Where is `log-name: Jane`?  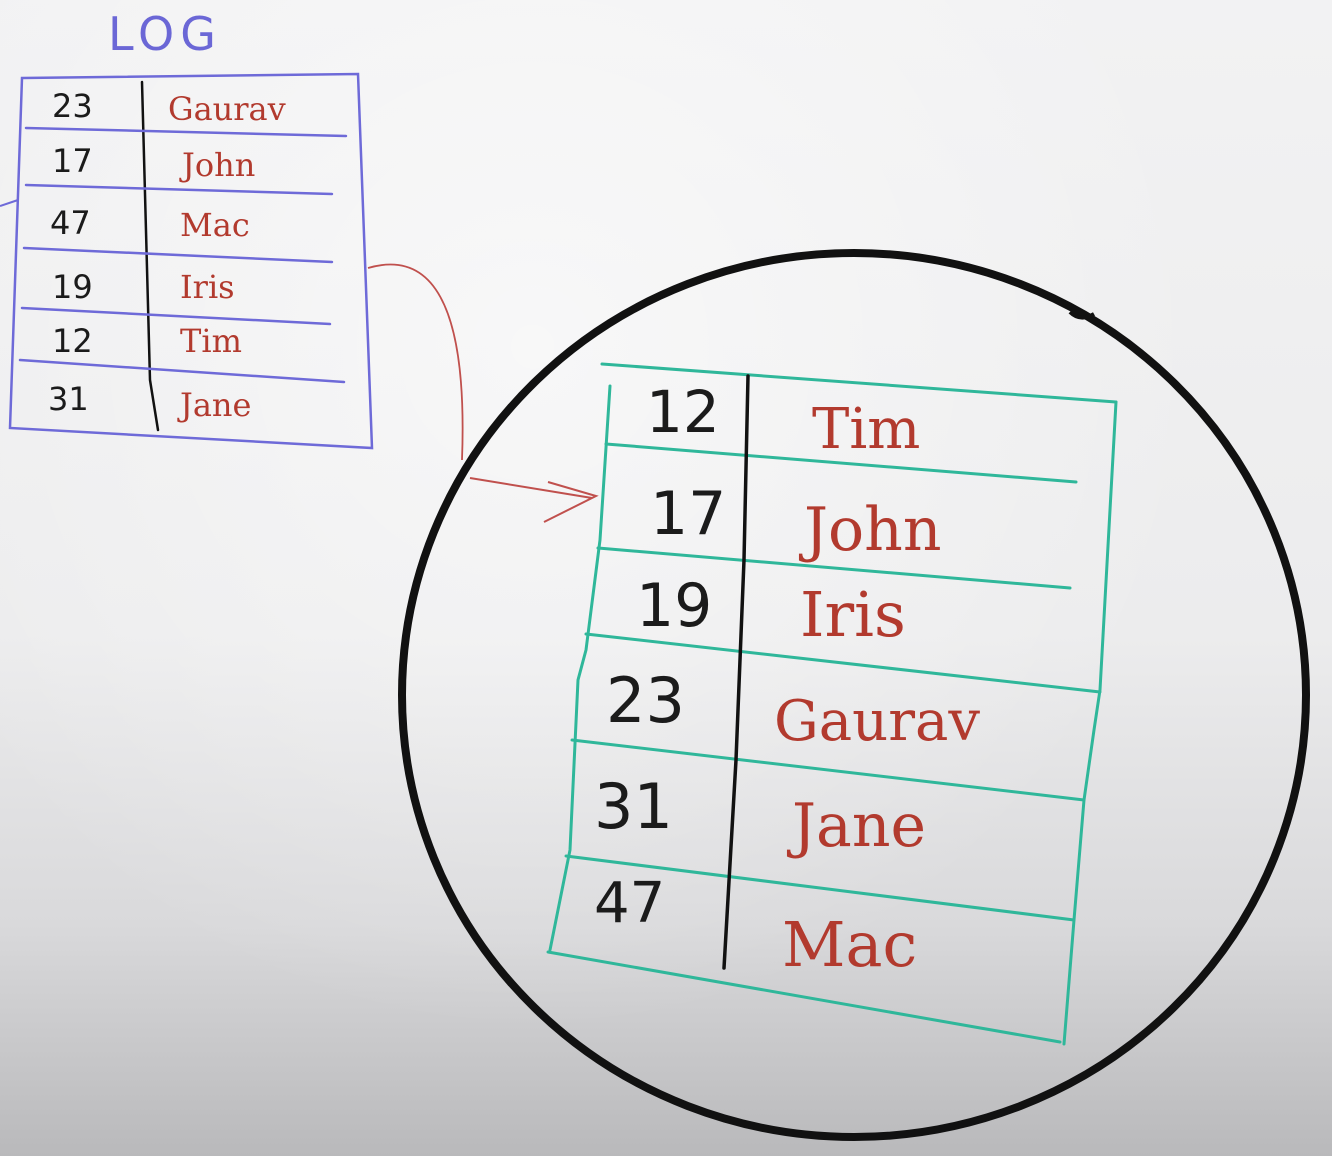
log-name: Jane is located at coordinates (214, 405).